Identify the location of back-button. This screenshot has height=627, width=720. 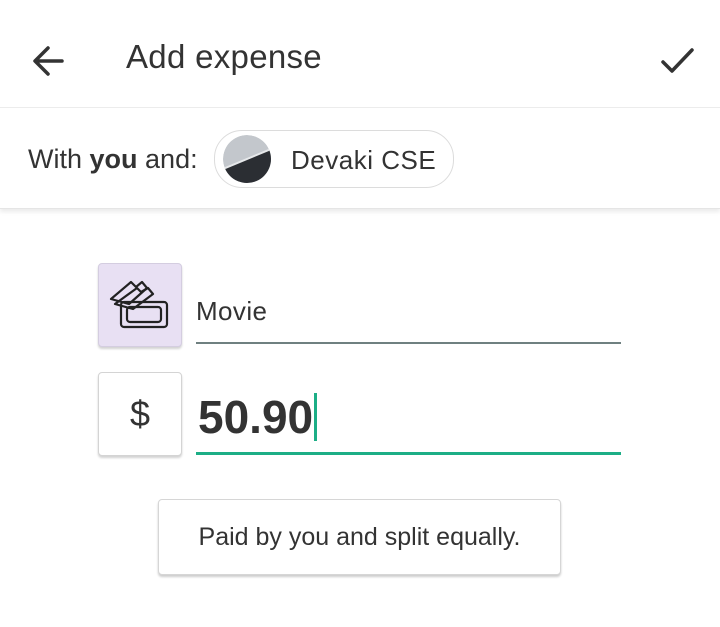
(49, 61).